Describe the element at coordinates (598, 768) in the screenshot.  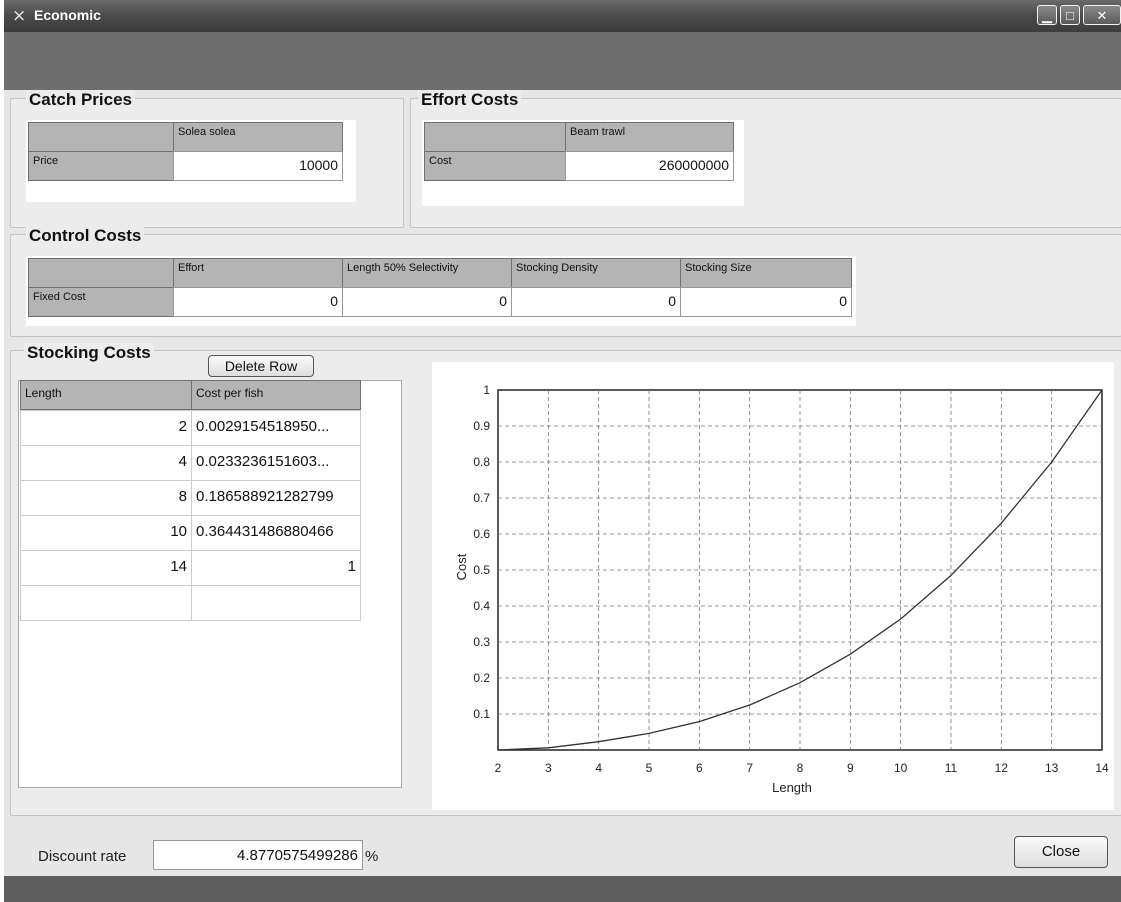
I see `chart-x-tick-label: 4` at that location.